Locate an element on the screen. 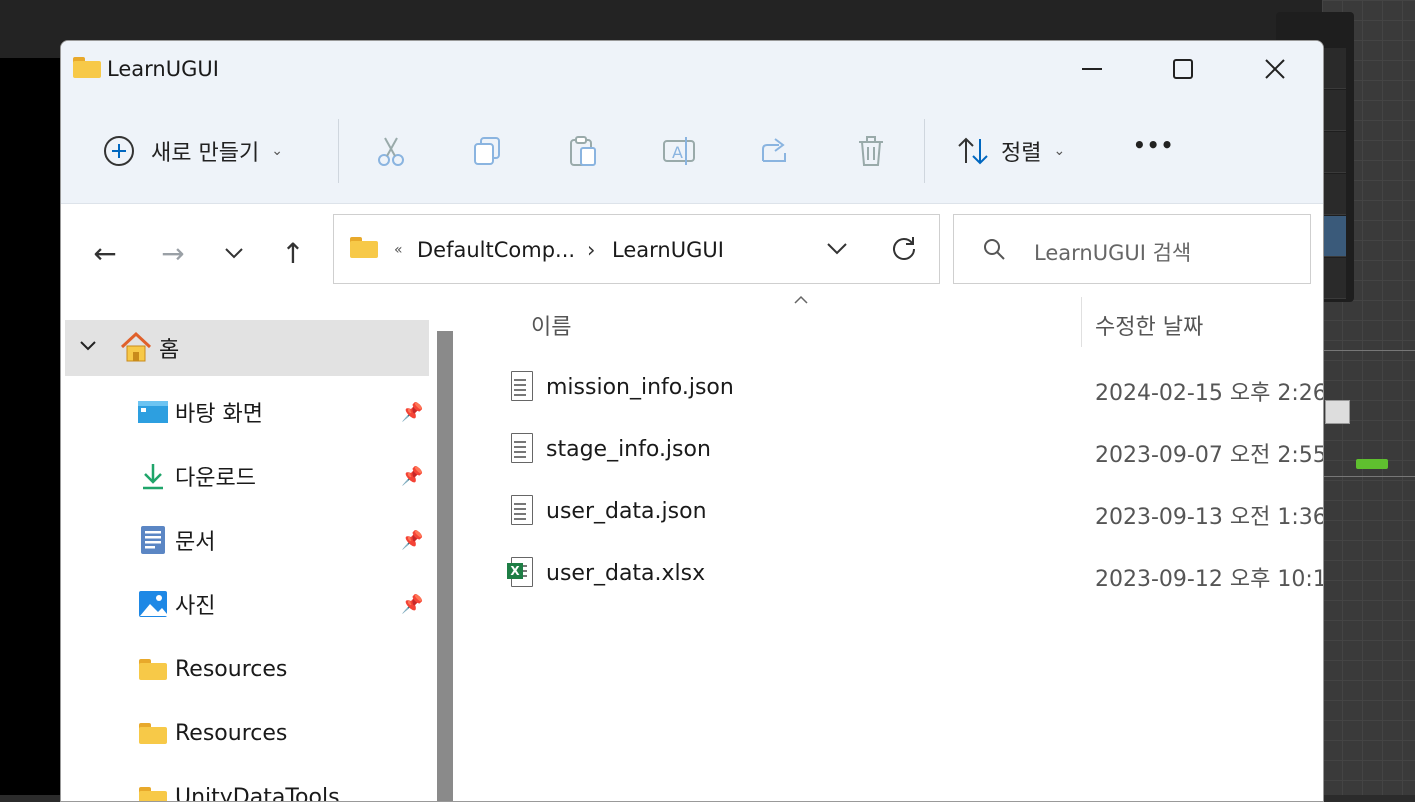 This screenshot has width=1415, height=802. rename-icon: A is located at coordinates (679, 151).